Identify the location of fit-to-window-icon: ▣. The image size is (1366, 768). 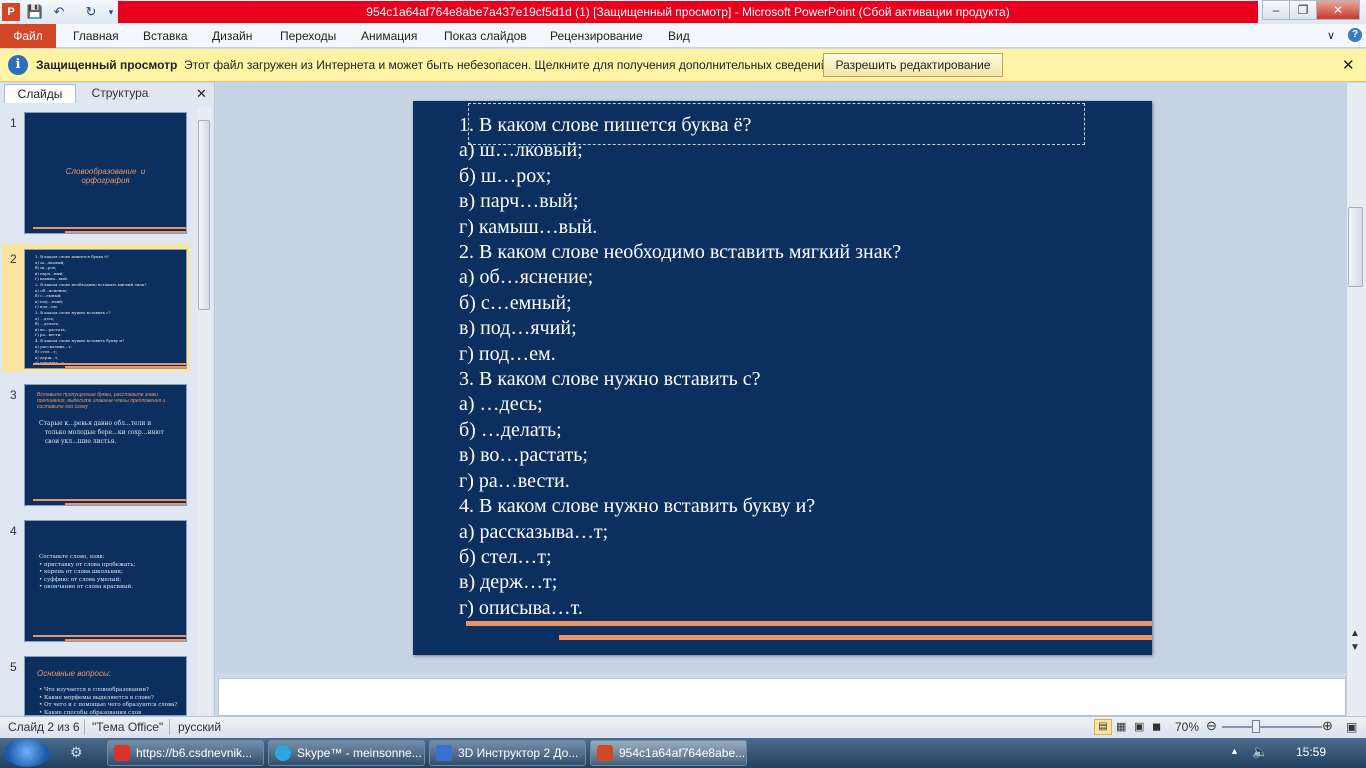
(1351, 727).